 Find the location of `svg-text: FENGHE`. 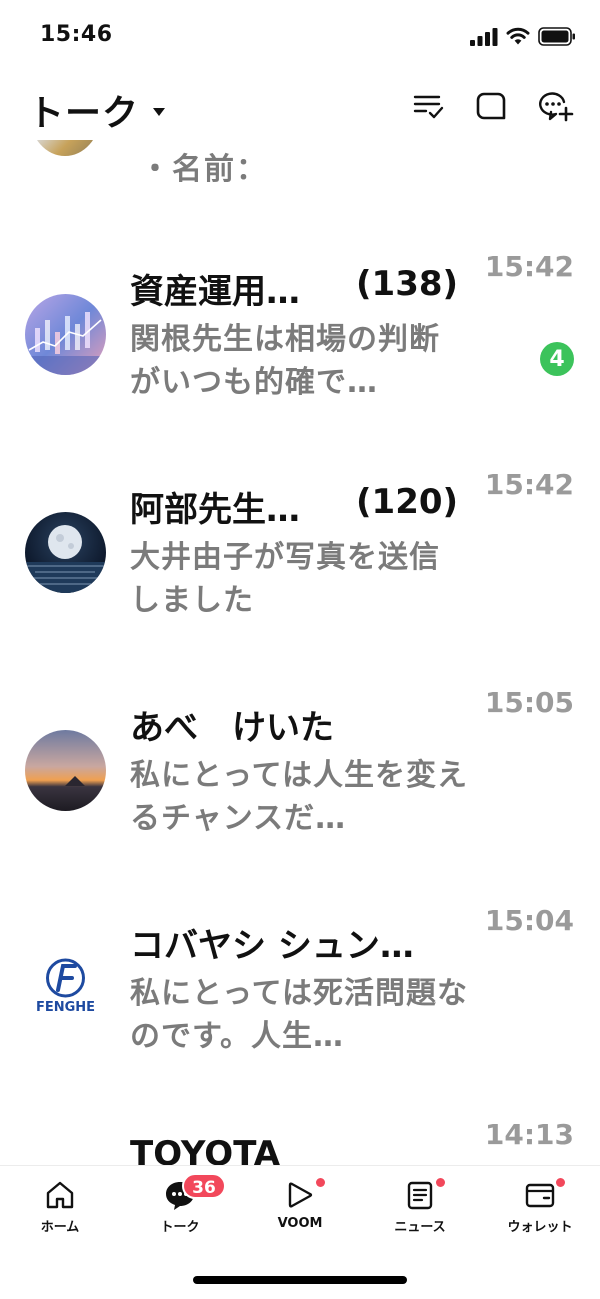

svg-text: FENGHE is located at coordinates (65, 1007).